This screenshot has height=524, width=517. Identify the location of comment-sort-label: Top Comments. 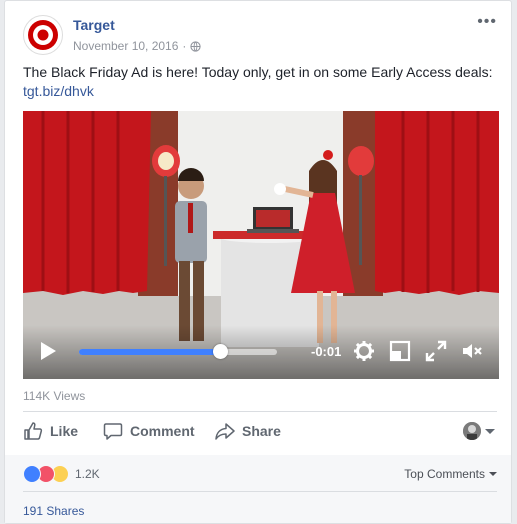
(444, 474).